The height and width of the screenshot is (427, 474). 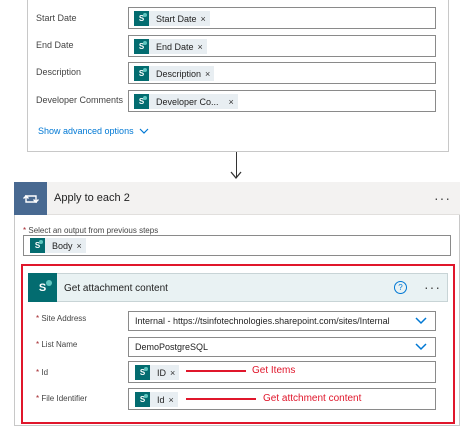 I want to click on get-attachment-title: Get attachment content, so click(x=116, y=288).